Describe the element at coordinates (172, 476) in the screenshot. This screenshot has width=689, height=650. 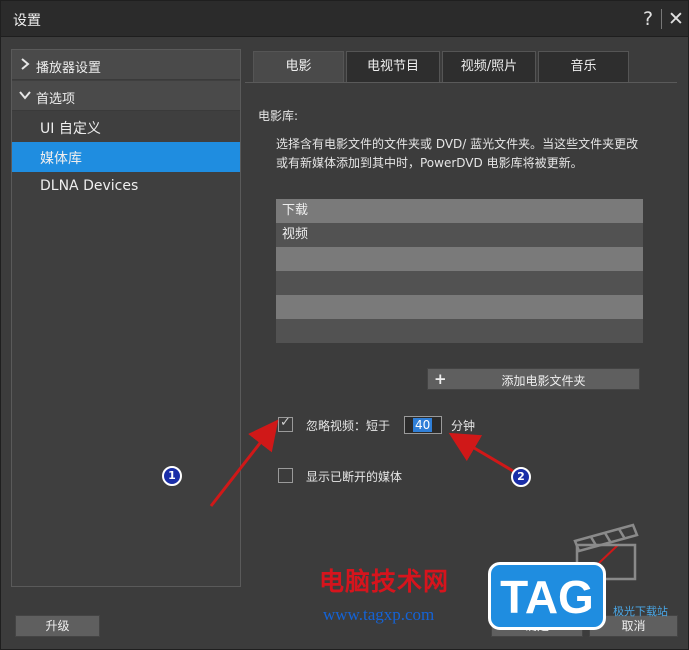
I see `annotation-marker-1: 1` at that location.